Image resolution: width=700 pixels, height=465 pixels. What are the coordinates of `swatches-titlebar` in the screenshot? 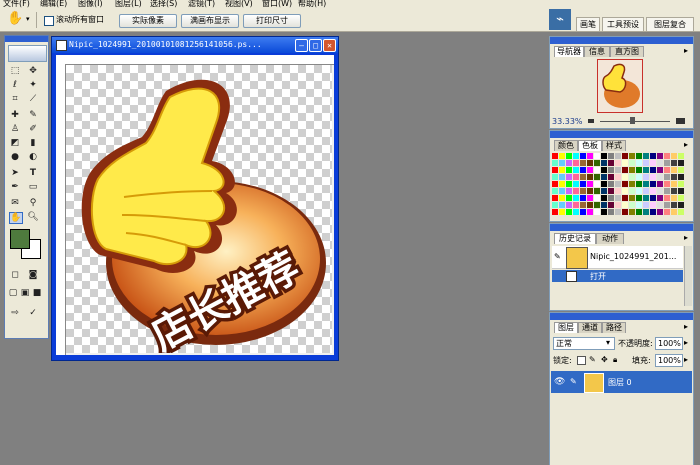 It's located at (621, 134).